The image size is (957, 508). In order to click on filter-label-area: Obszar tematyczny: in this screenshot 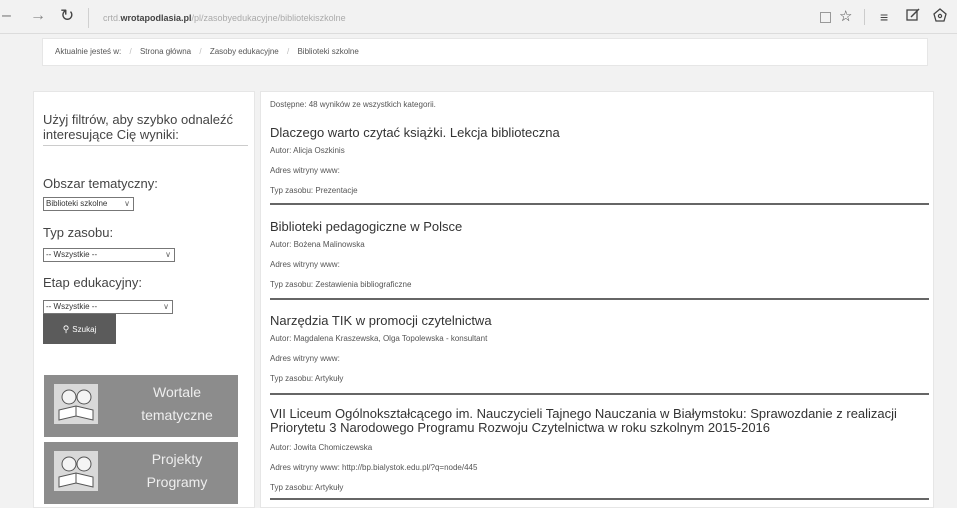, I will do `click(100, 183)`.